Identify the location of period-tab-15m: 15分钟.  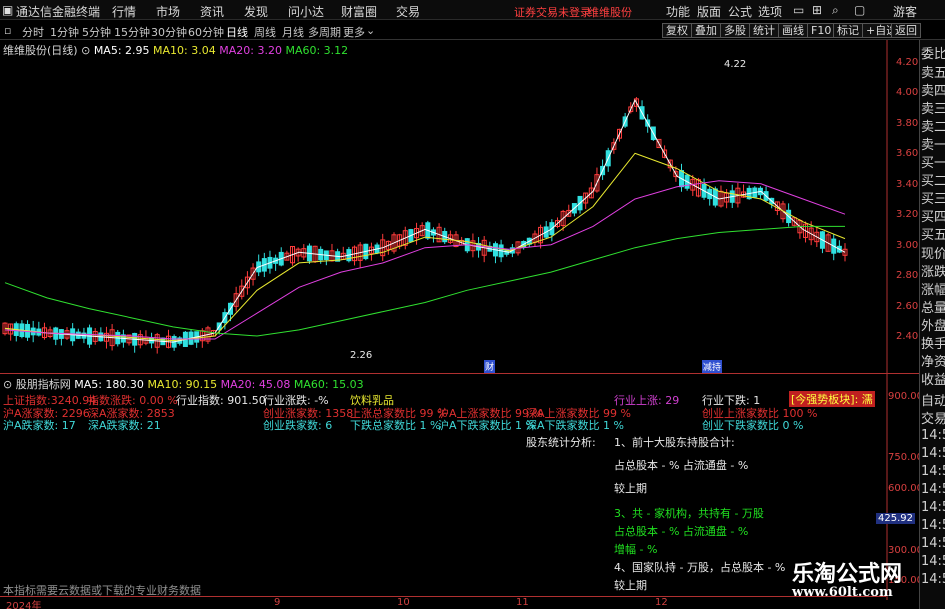
(132, 32).